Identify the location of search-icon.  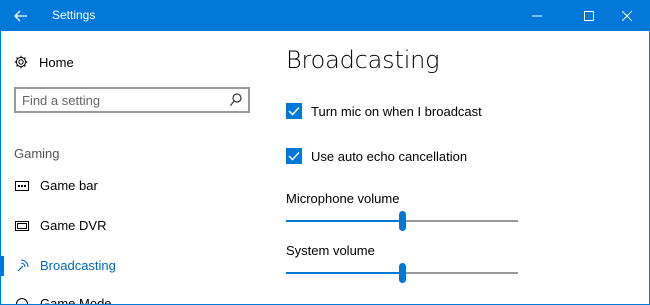
(236, 100).